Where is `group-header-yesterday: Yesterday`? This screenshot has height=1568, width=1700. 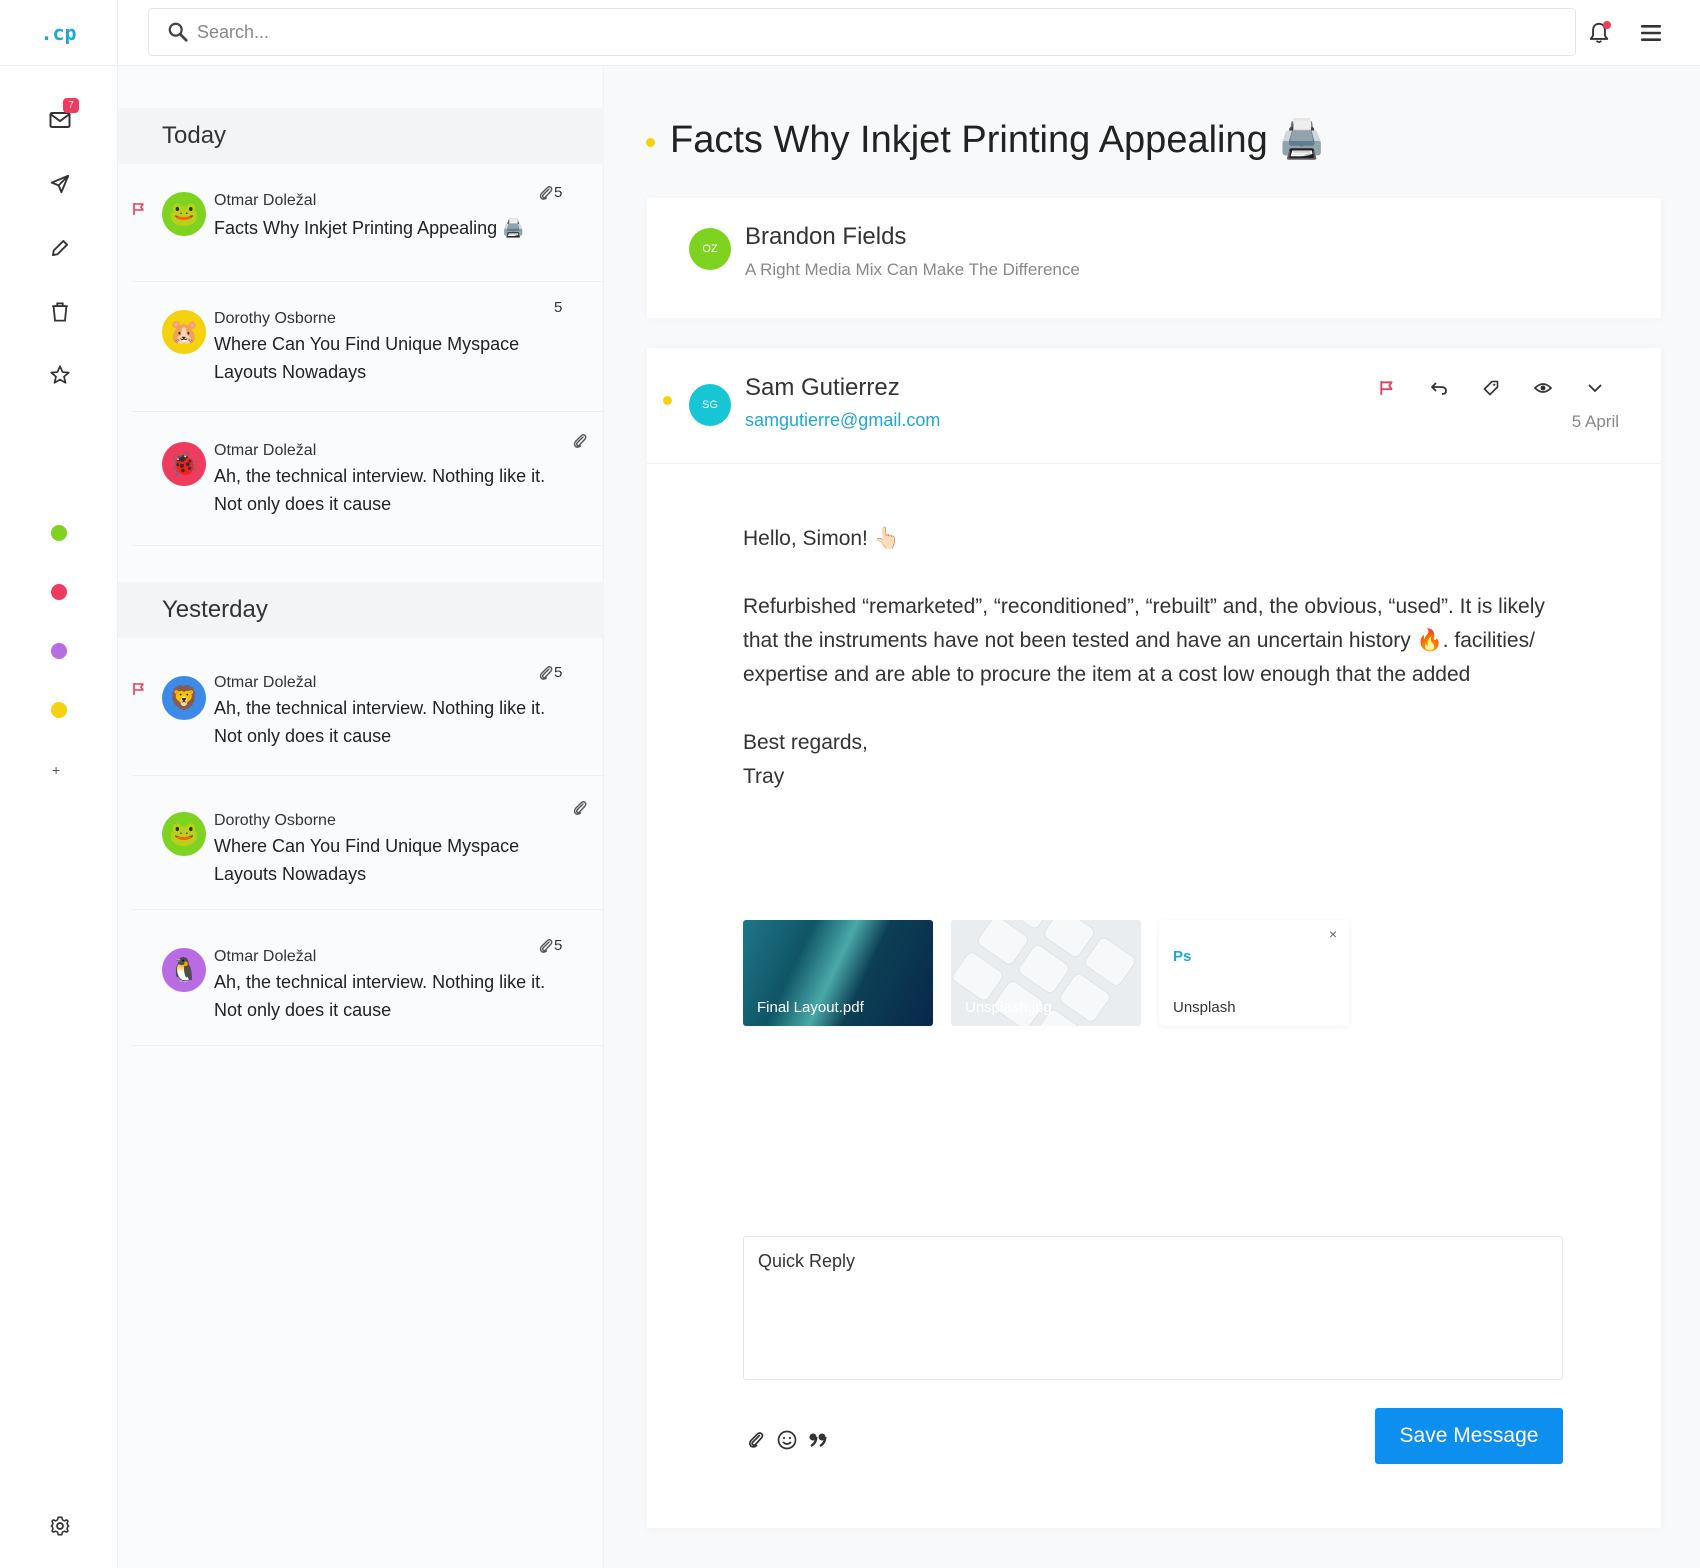 group-header-yesterday: Yesterday is located at coordinates (361, 610).